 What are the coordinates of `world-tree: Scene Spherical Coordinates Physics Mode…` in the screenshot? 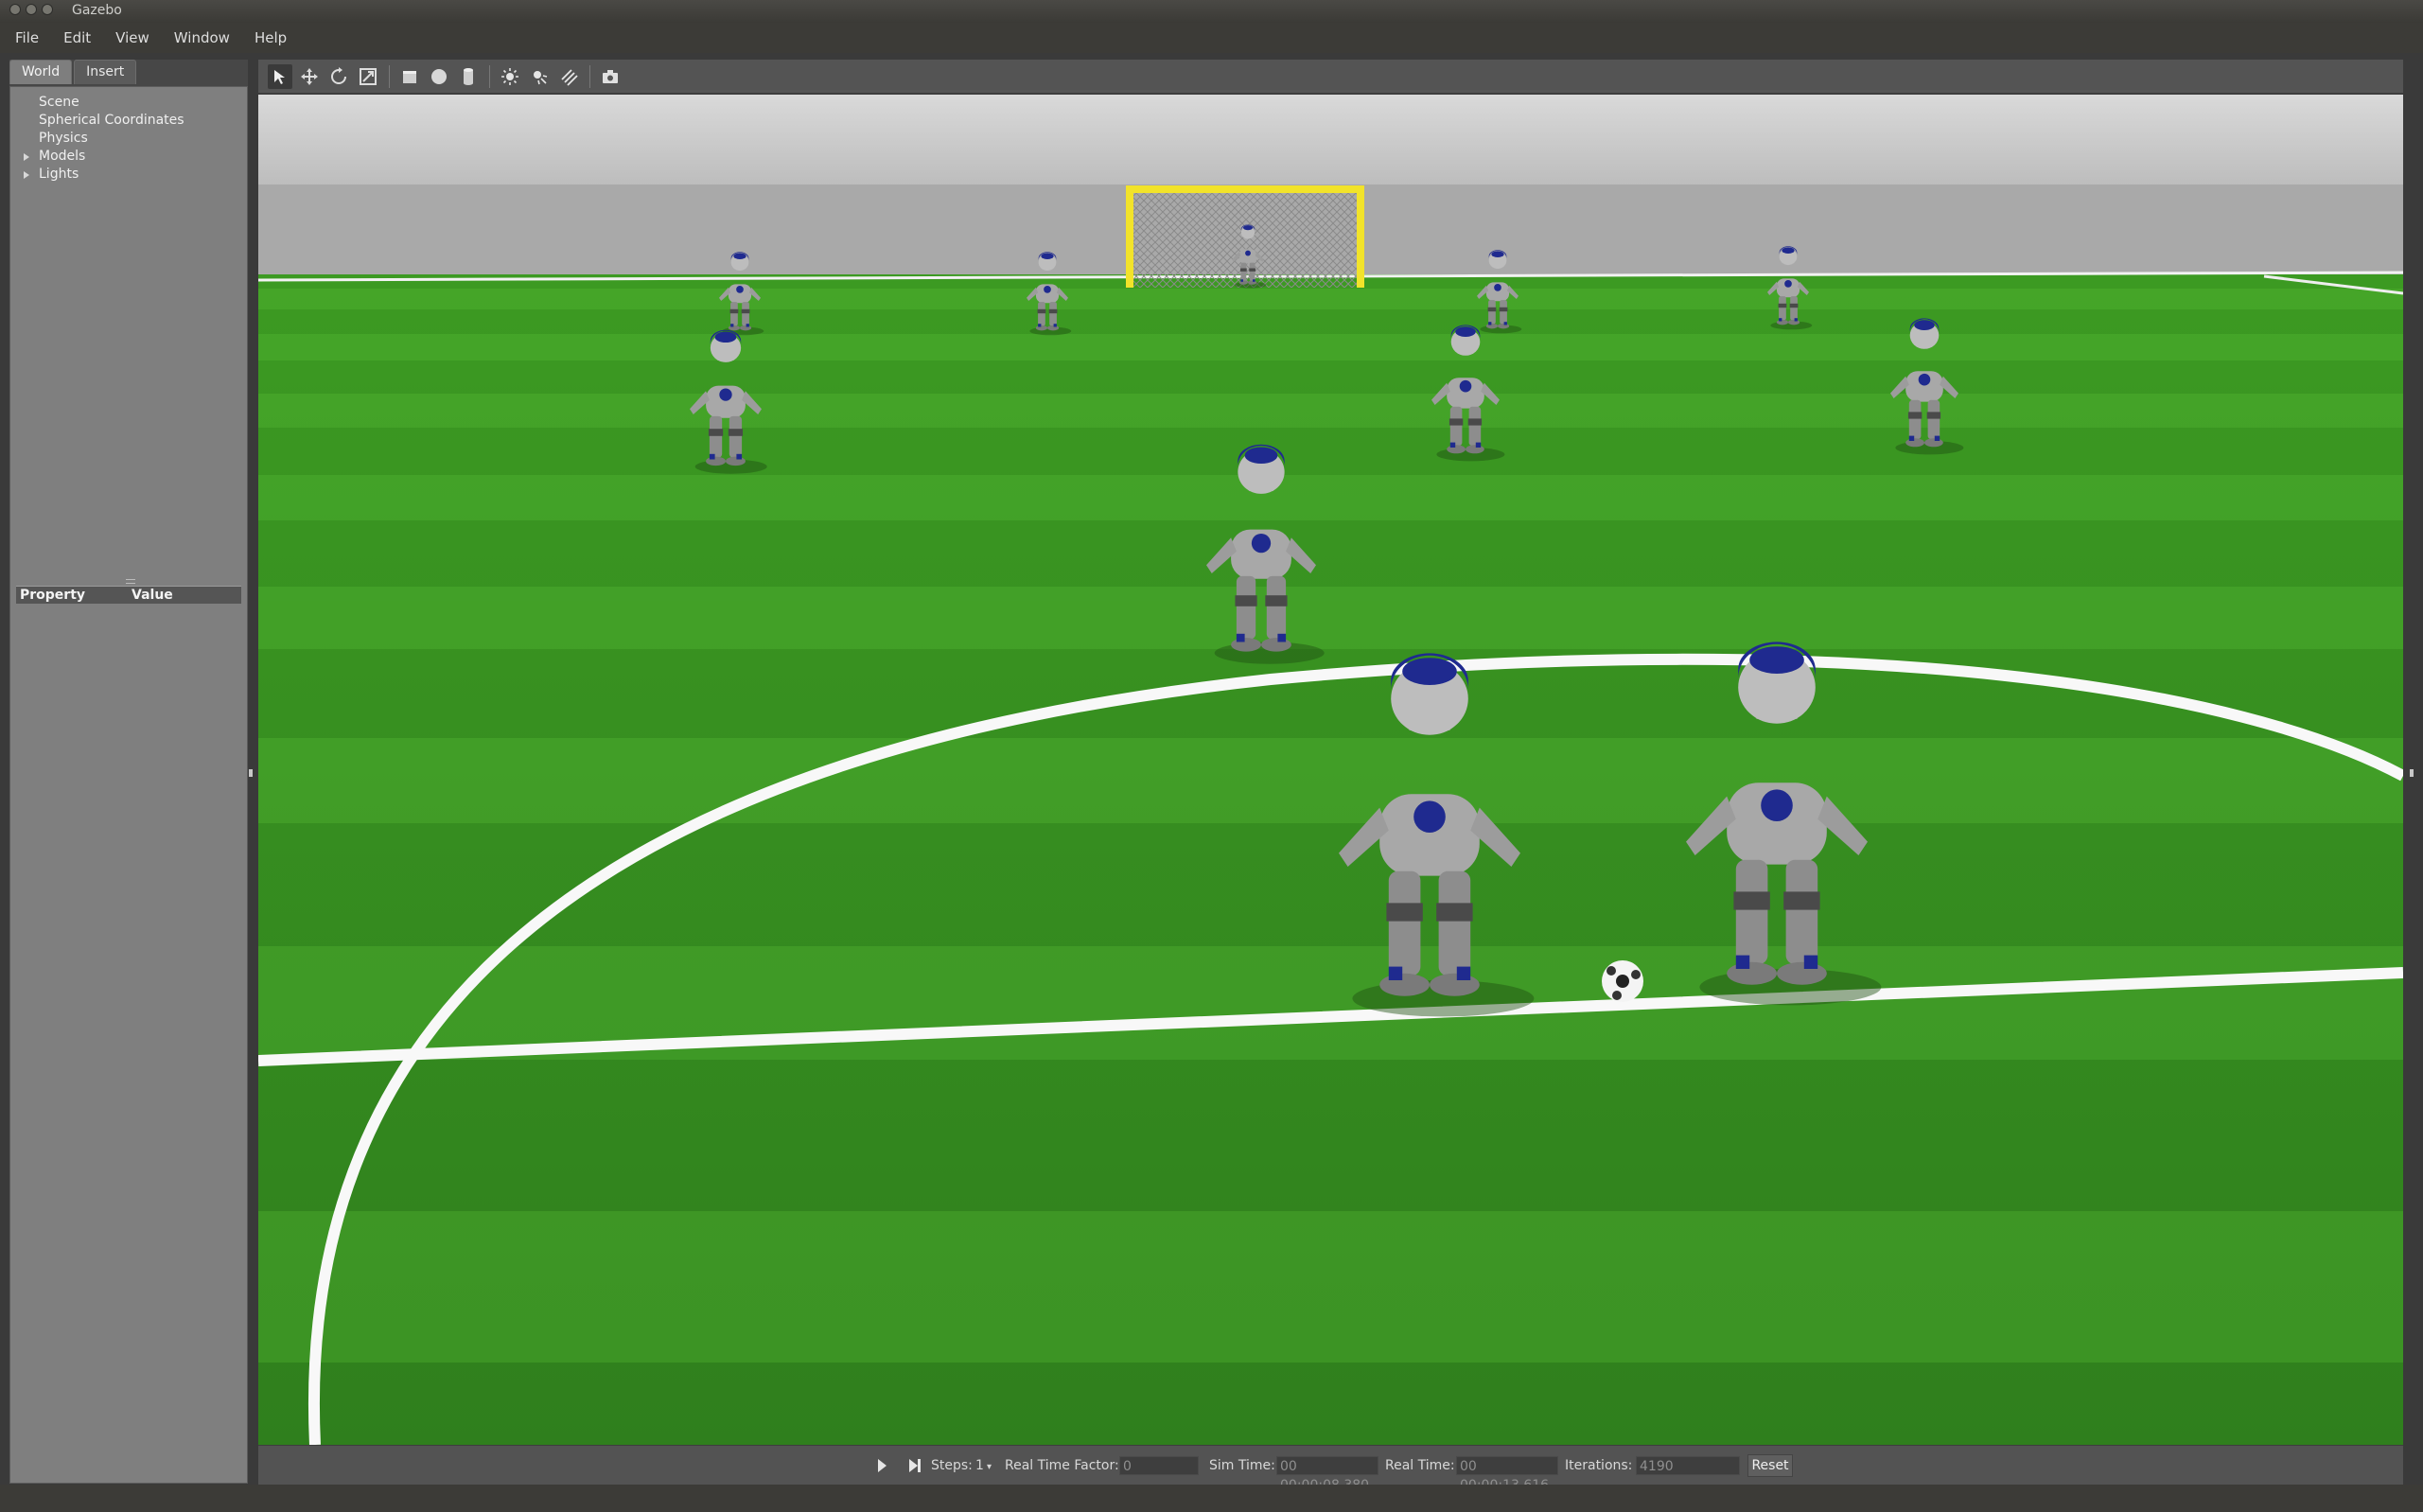 It's located at (128, 785).